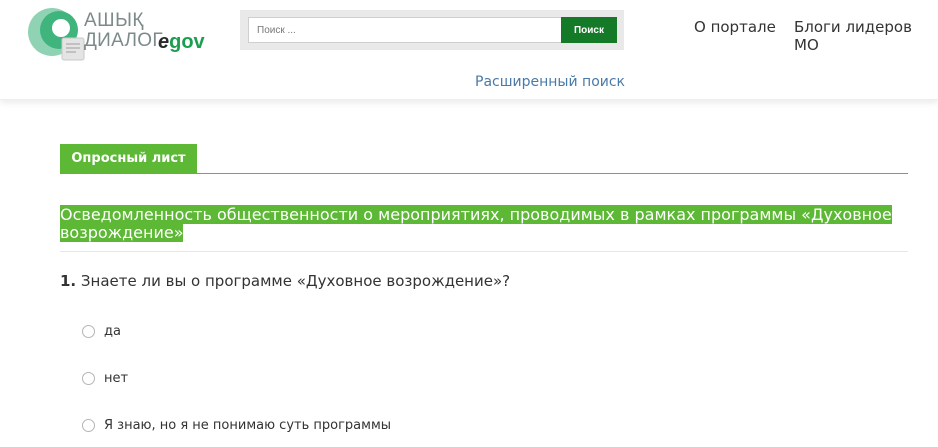  I want to click on title-divider, so click(484, 251).